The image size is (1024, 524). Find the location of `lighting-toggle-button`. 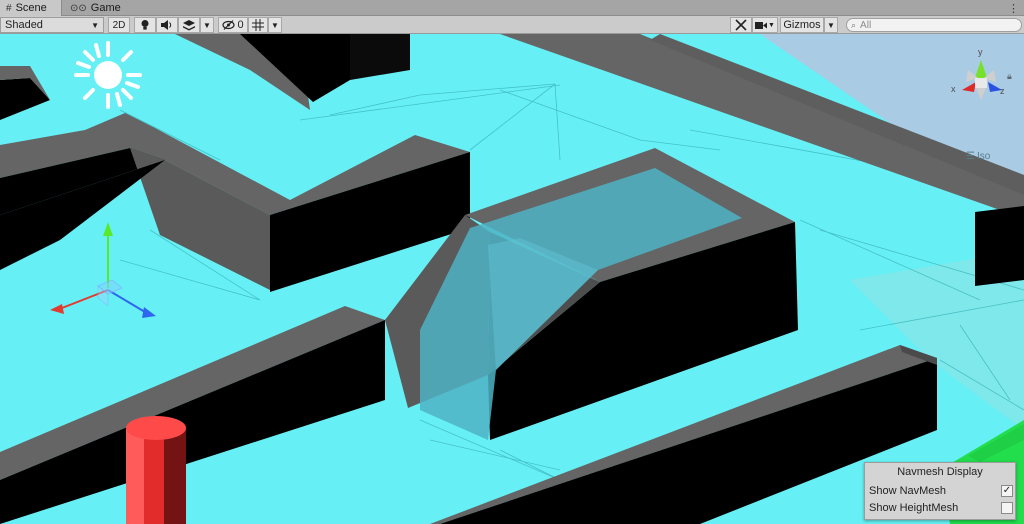

lighting-toggle-button is located at coordinates (145, 25).